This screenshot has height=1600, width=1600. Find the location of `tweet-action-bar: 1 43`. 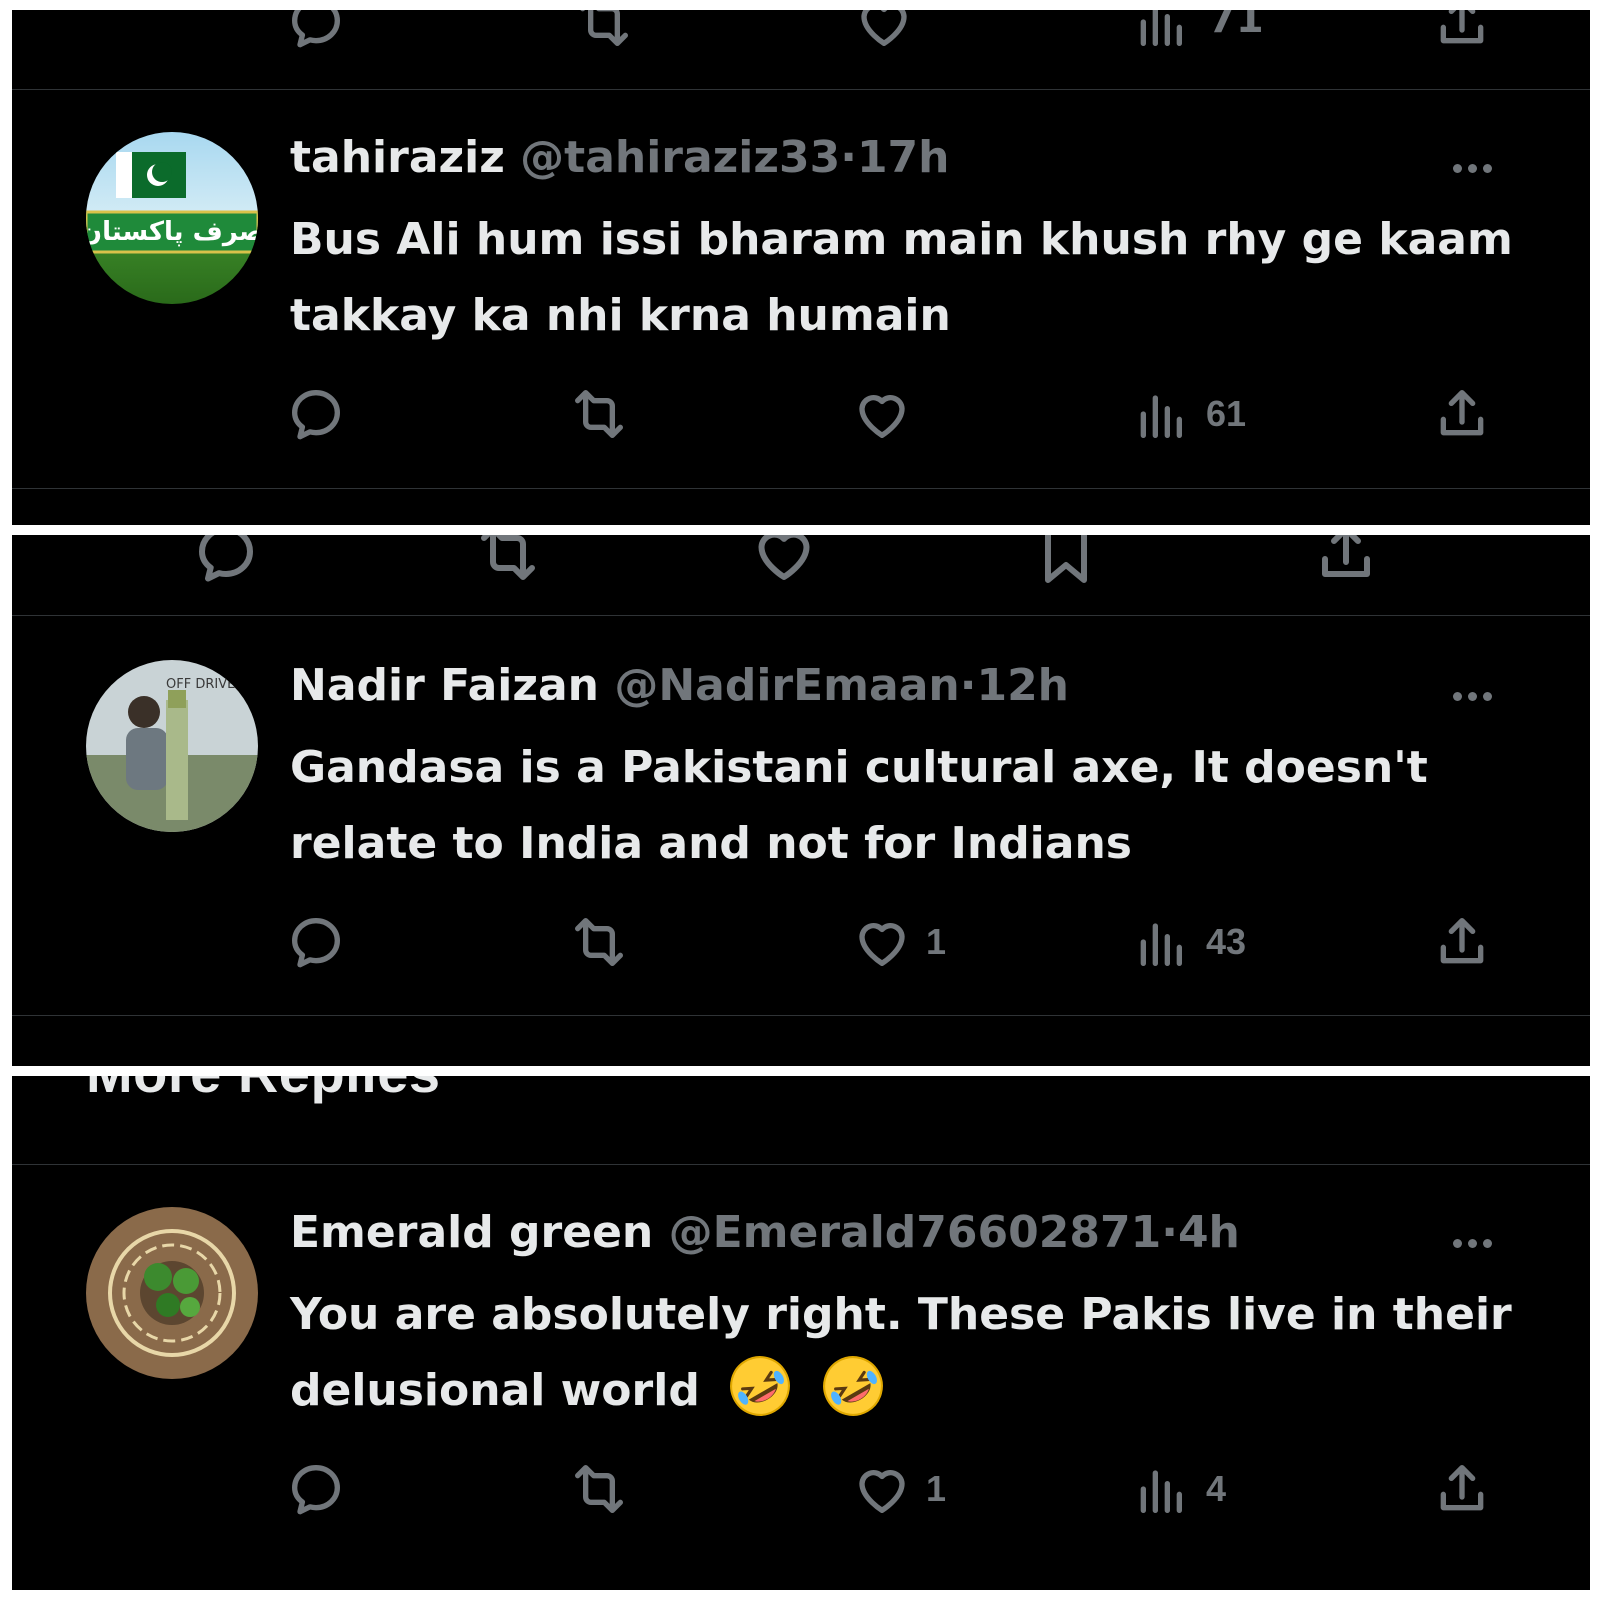

tweet-action-bar: 1 43 is located at coordinates (801, 940).